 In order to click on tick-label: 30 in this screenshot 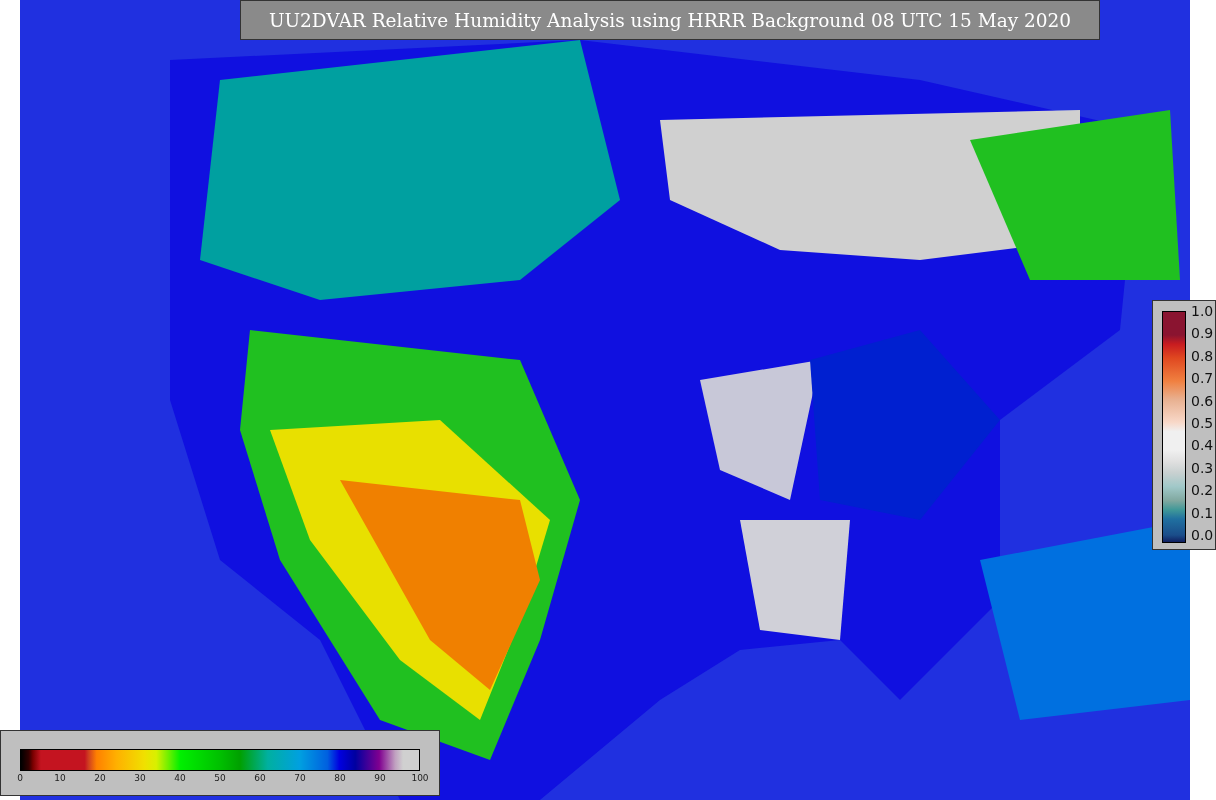, I will do `click(140, 778)`.